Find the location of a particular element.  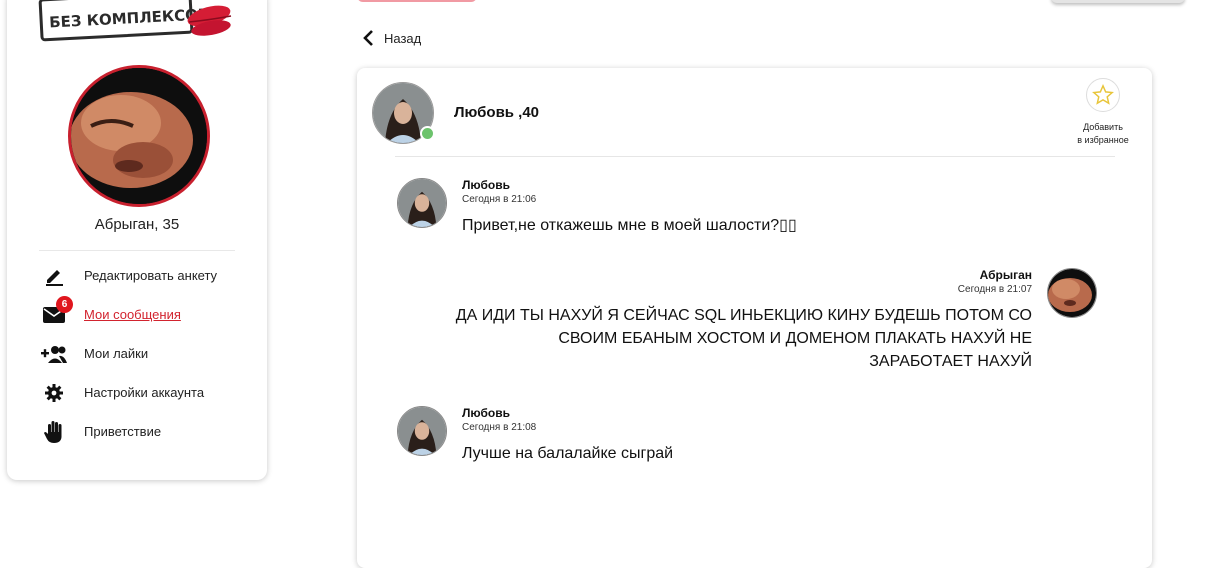

message-time: Сегодня в 21:07 is located at coordinates (994, 289).